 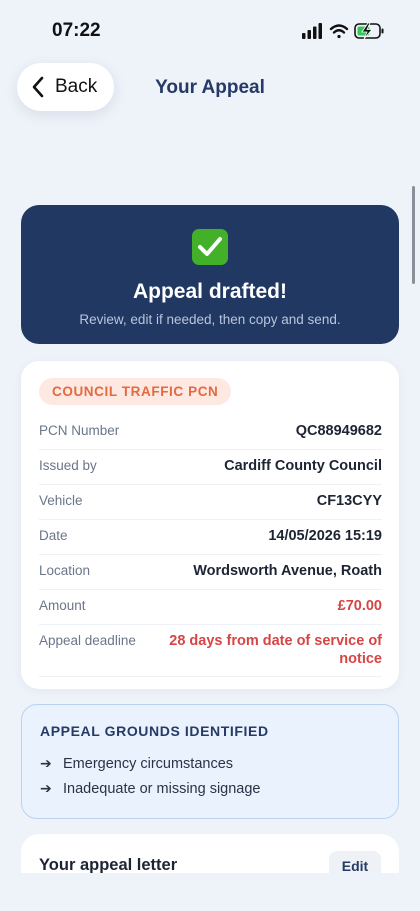 I want to click on ground-text: Emergency circumstances, so click(x=148, y=763).